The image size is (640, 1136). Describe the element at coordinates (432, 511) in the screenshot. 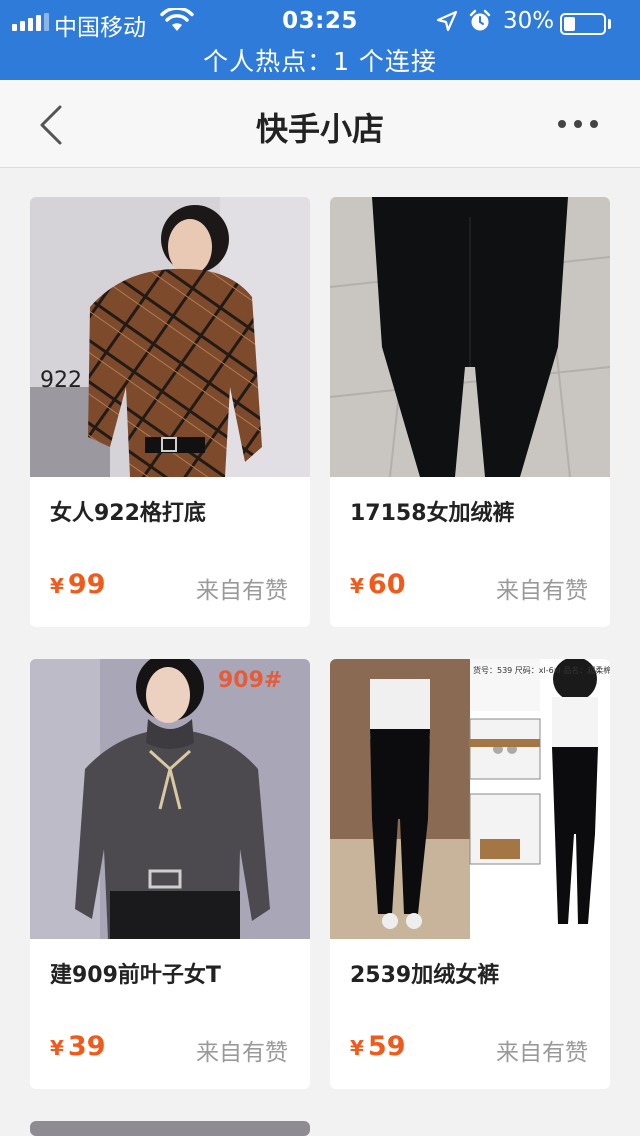

I see `product-name: 17158女加绒裤` at that location.